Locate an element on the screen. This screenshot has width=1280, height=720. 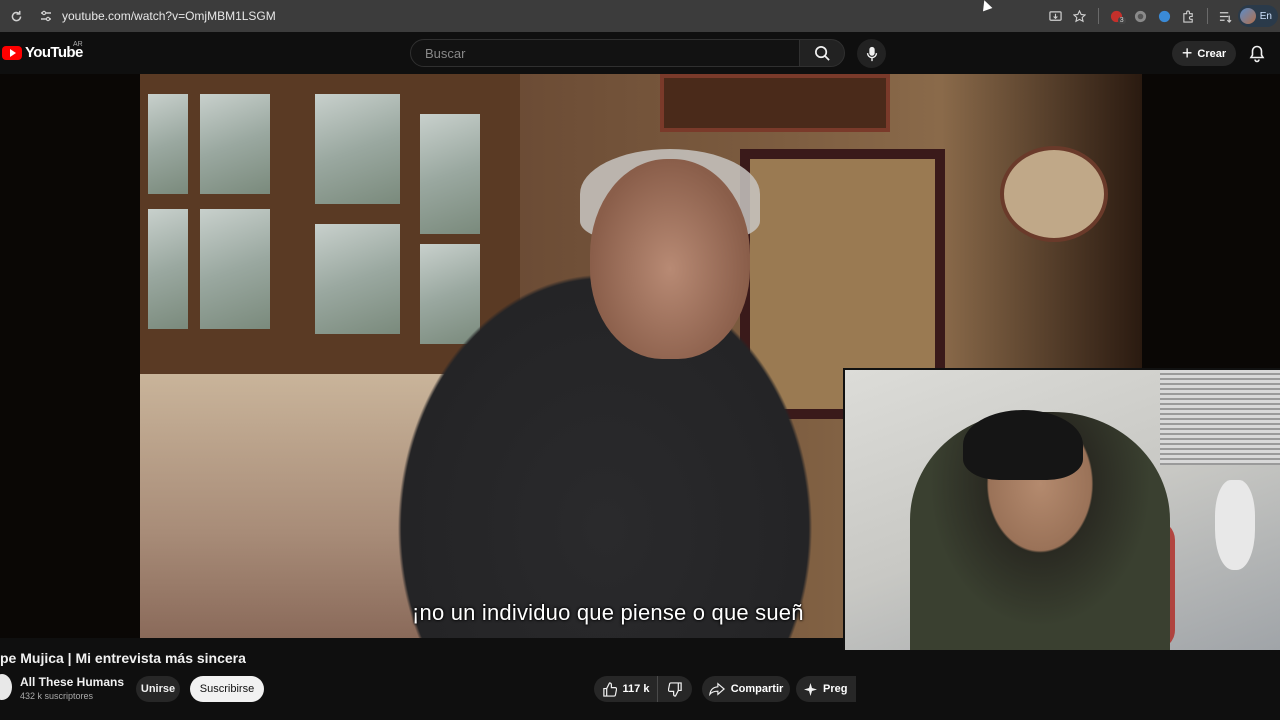
ask-button: Preg is located at coordinates (826, 689).